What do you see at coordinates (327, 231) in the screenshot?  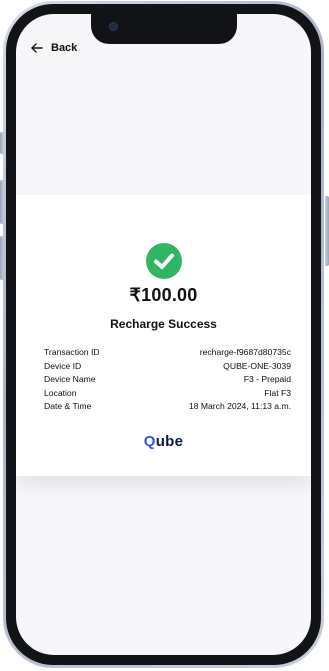 I see `power-button` at bounding box center [327, 231].